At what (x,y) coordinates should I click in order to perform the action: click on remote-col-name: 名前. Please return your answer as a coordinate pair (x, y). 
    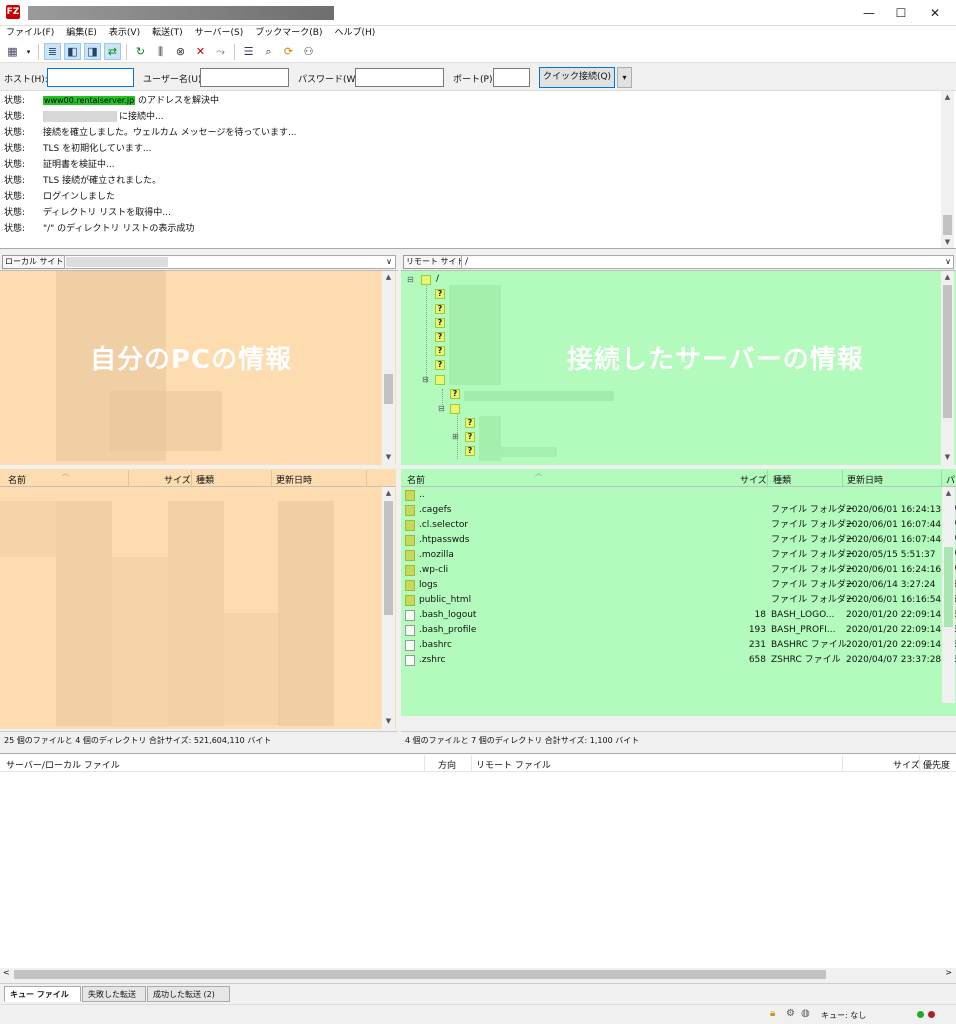
    Looking at the image, I should click on (416, 479).